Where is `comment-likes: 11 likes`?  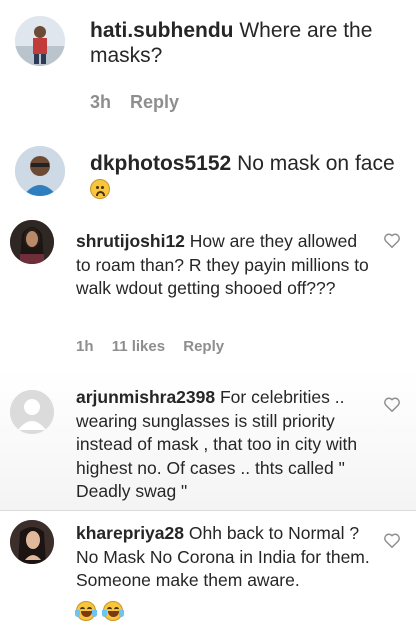
comment-likes: 11 likes is located at coordinates (138, 346).